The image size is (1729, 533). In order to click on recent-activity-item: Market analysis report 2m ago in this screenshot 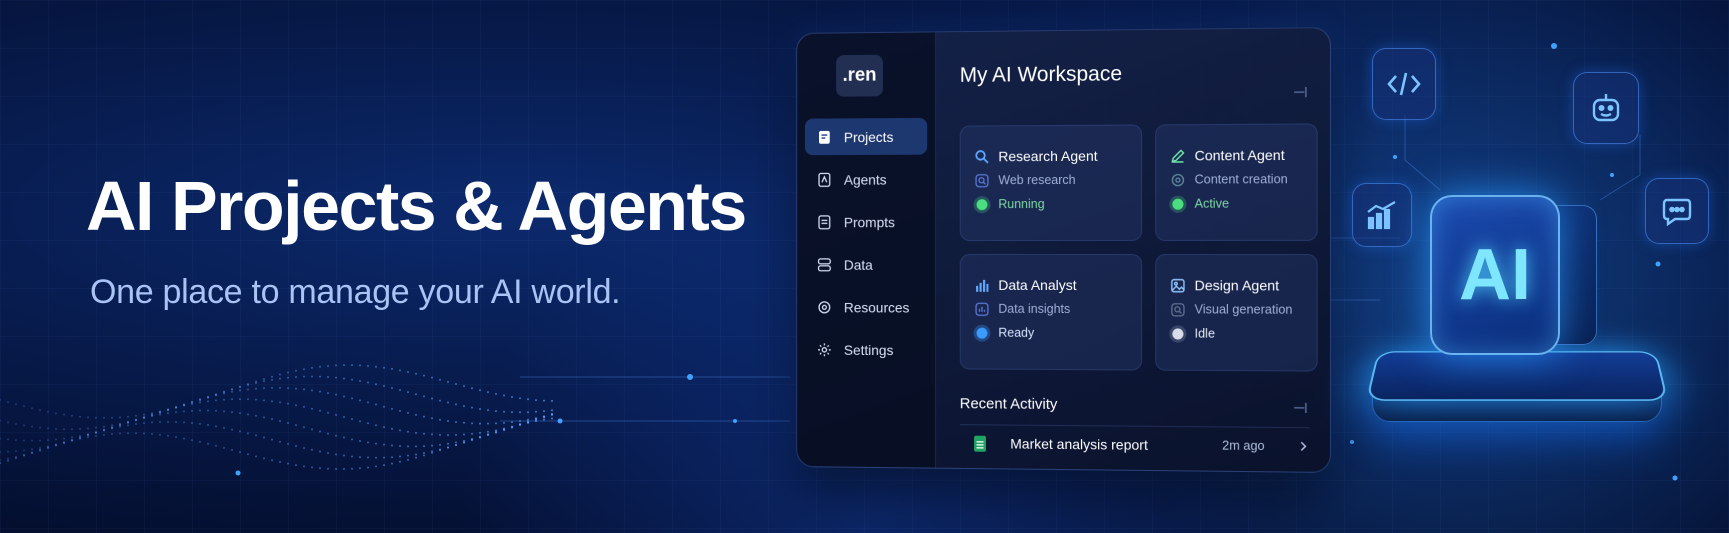, I will do `click(1134, 444)`.